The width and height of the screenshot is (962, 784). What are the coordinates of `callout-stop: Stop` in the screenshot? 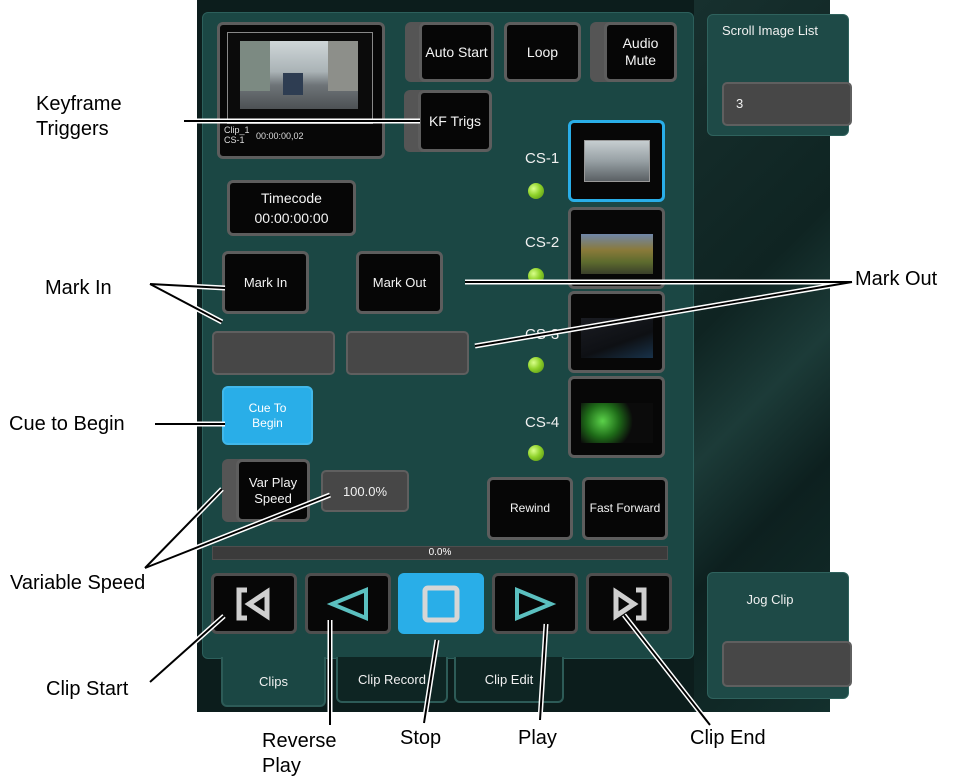 It's located at (421, 738).